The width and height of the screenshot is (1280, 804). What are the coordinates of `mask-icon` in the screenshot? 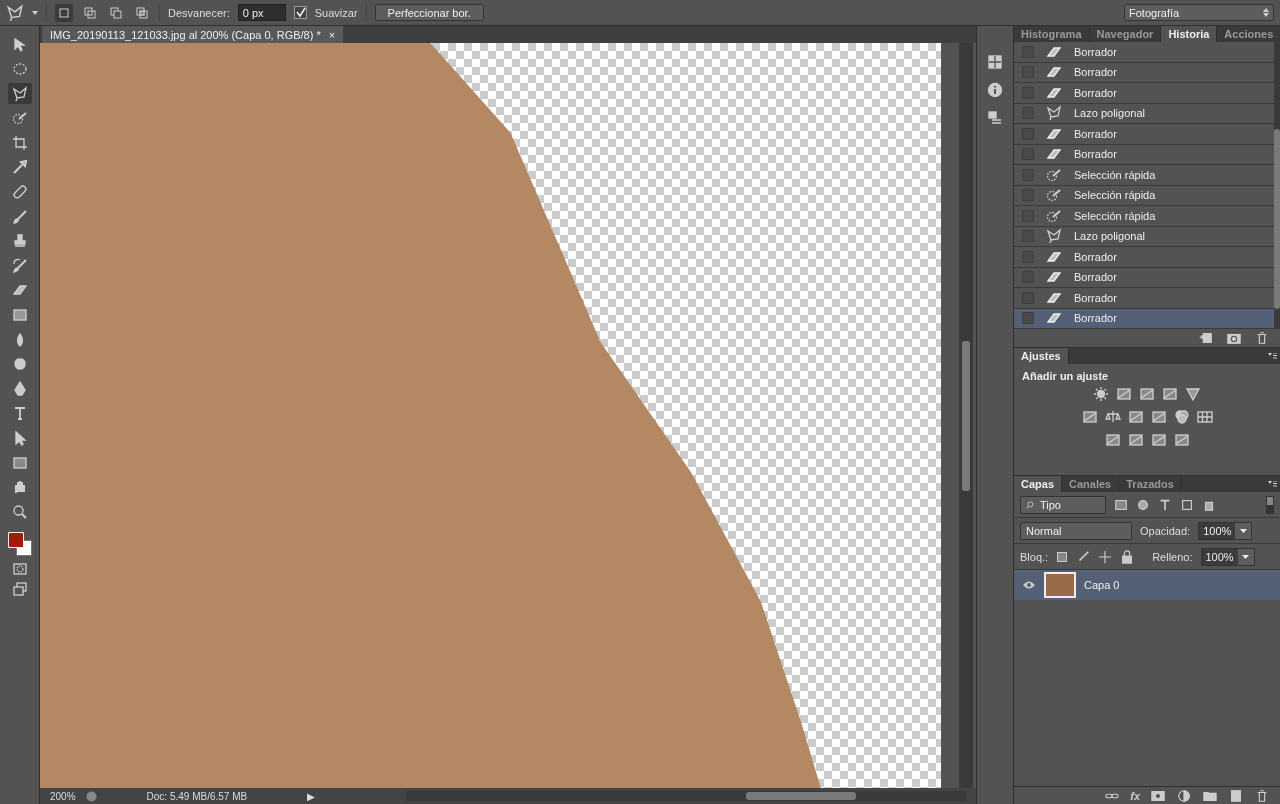 It's located at (1158, 795).